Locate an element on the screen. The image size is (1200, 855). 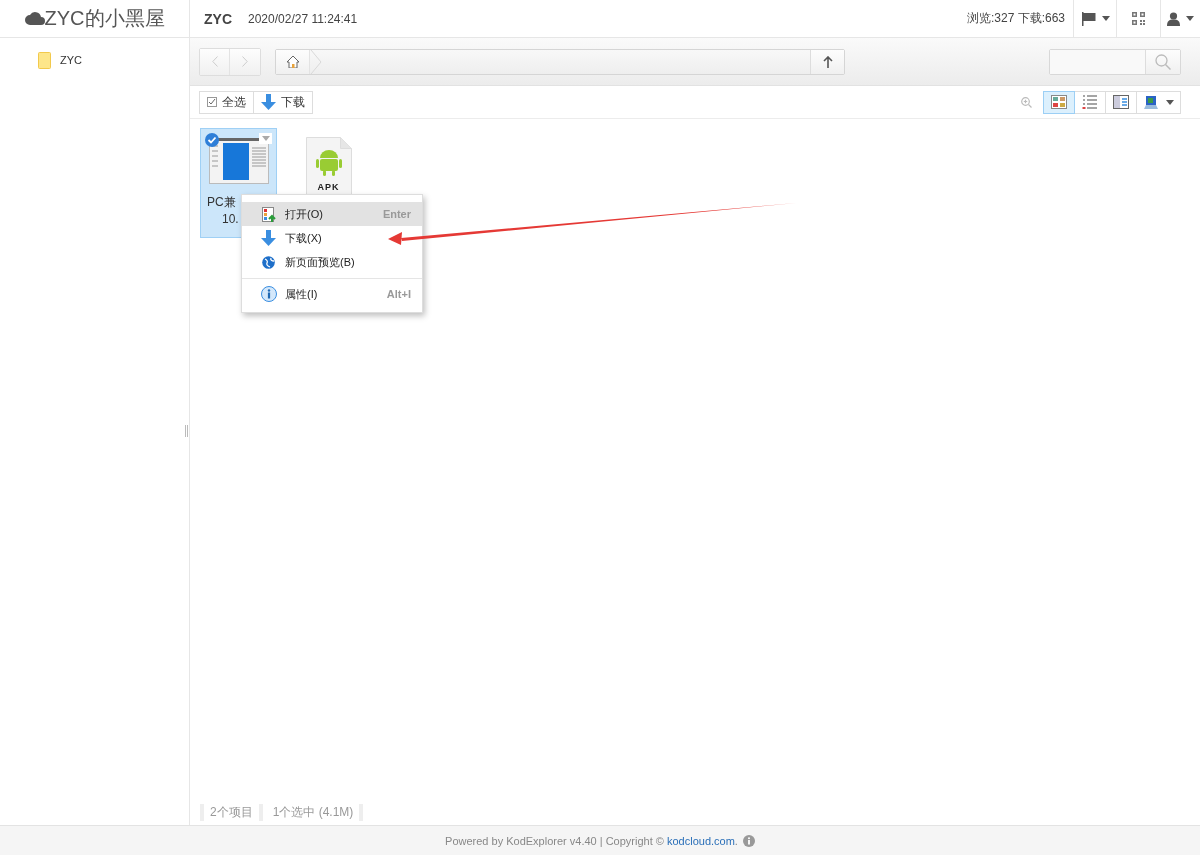
search-button is located at coordinates (1162, 61).